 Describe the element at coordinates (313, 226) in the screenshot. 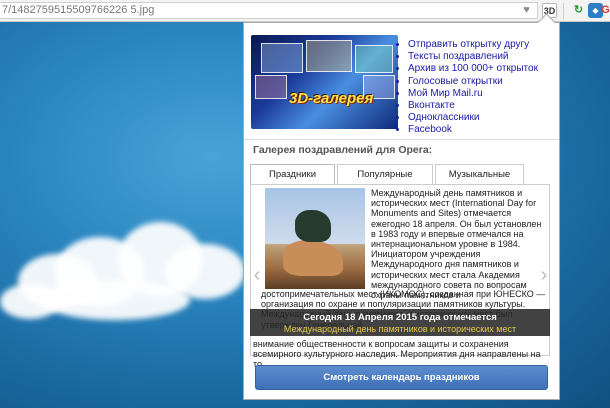

I see `statue` at that location.